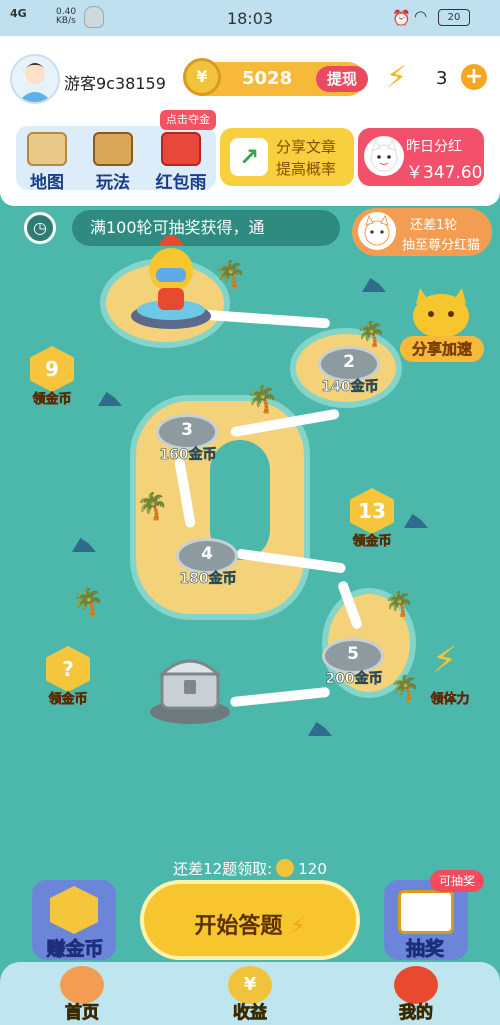 Image resolution: width=500 pixels, height=1025 pixels. What do you see at coordinates (68, 669) in the screenshot?
I see `badge-mystery: ?` at bounding box center [68, 669].